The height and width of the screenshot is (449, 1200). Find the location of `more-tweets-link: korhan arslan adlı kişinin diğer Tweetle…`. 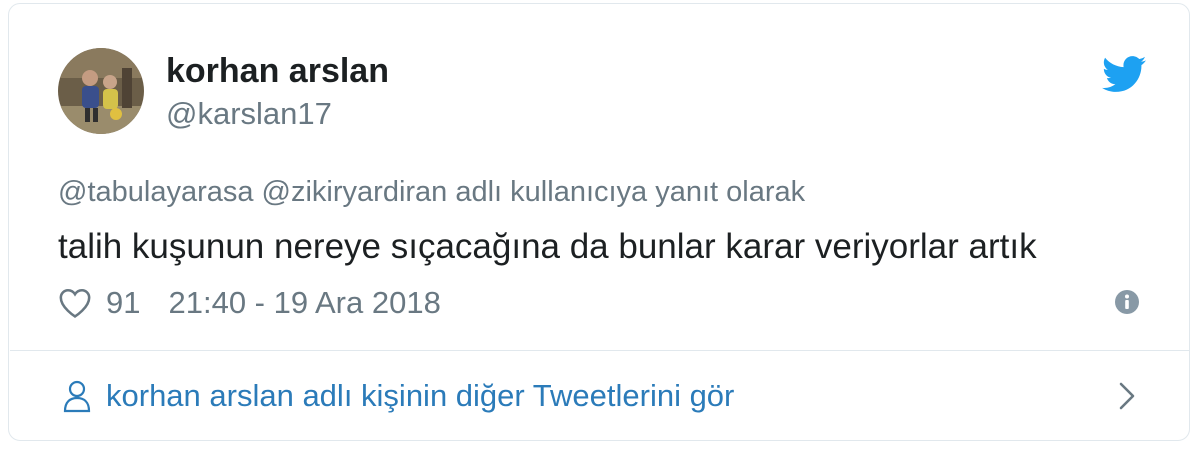

more-tweets-link: korhan arslan adlı kişinin diğer Tweetle… is located at coordinates (398, 396).